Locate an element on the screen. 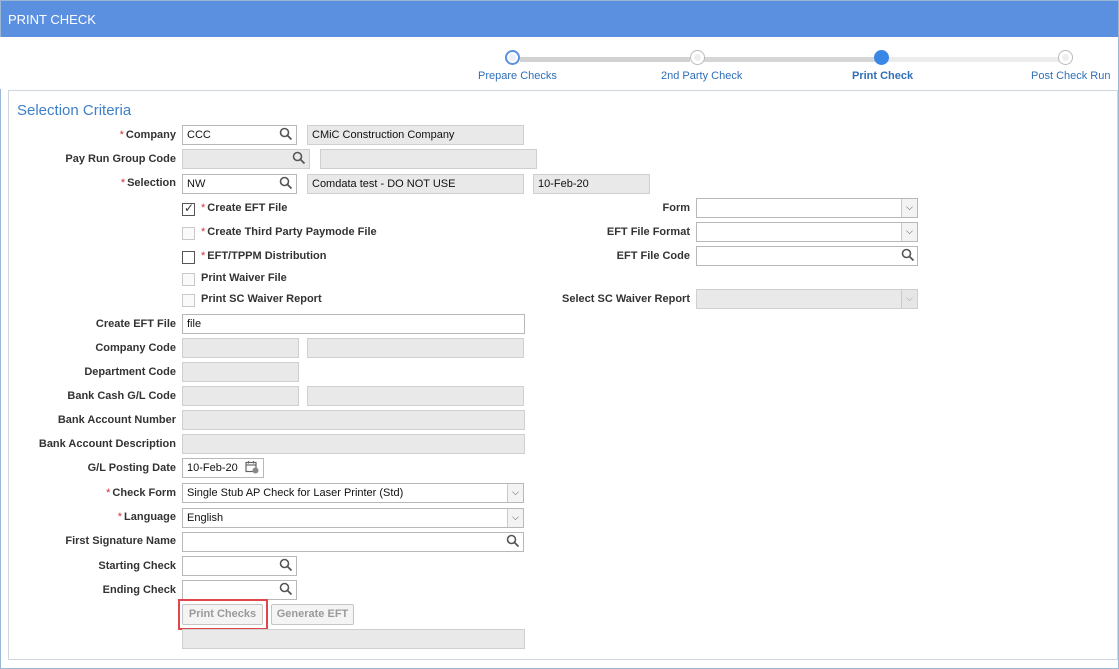 The height and width of the screenshot is (669, 1119). eft-file-code-label: EFT File Code is located at coordinates (653, 256).